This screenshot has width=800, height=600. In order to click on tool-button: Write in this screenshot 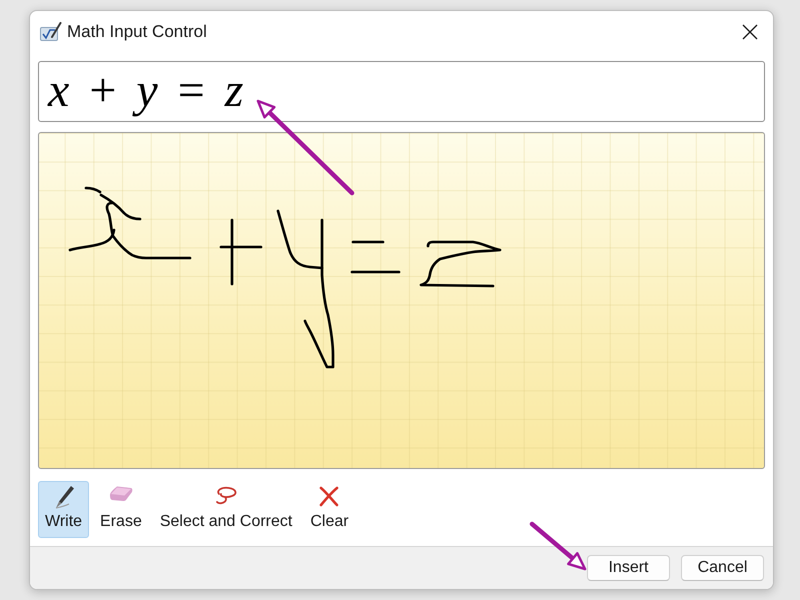, I will do `click(64, 509)`.